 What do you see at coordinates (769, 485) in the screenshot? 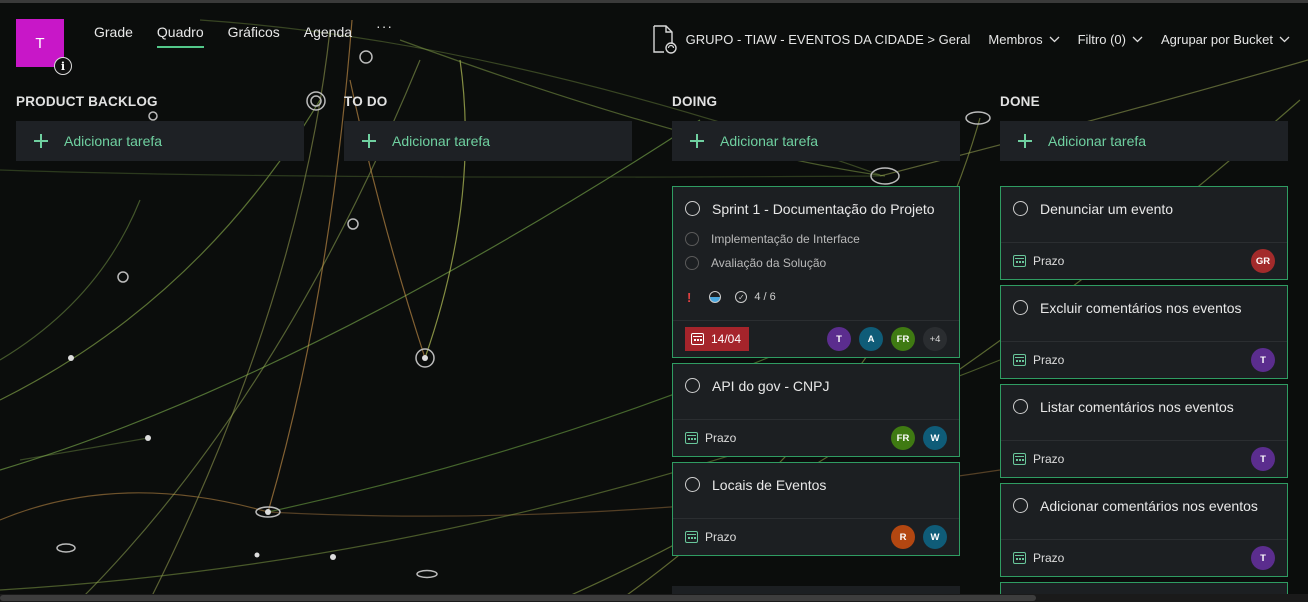
I see `task-title: Locais de Eventos` at bounding box center [769, 485].